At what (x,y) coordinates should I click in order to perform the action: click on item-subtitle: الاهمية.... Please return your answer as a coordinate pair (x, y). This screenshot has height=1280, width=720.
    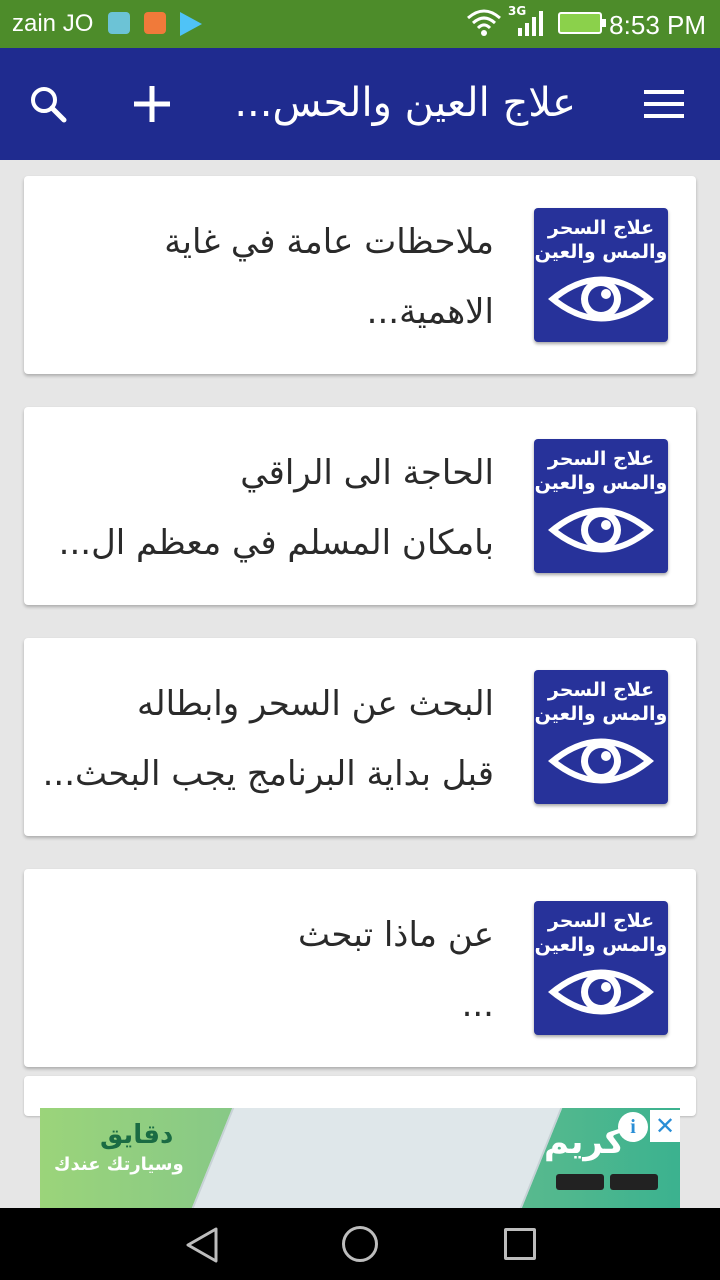
    Looking at the image, I should click on (430, 312).